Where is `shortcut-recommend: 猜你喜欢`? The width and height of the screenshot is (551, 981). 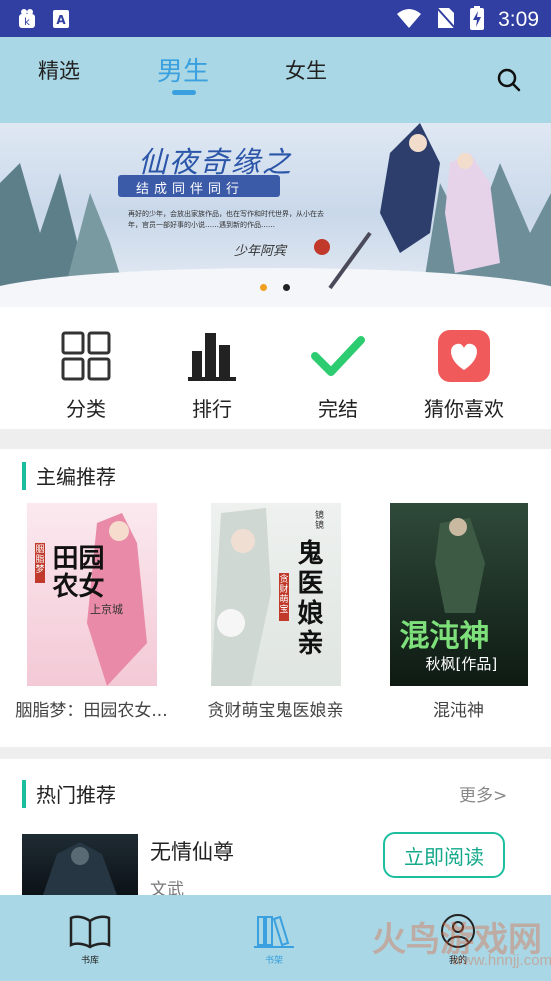
shortcut-recommend: 猜你喜欢 is located at coordinates (464, 375).